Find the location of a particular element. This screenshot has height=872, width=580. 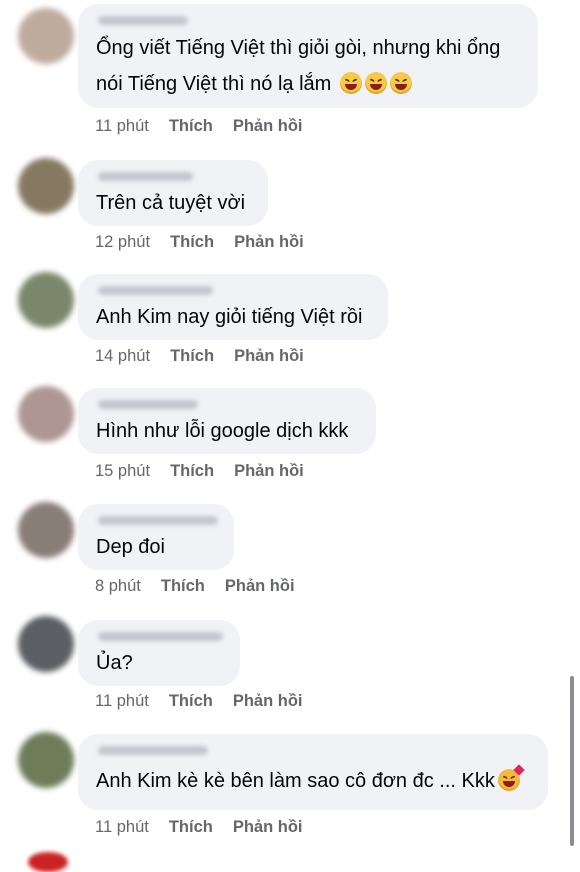

comment-bubble: Trên cả tuyệt vời is located at coordinates (173, 193).